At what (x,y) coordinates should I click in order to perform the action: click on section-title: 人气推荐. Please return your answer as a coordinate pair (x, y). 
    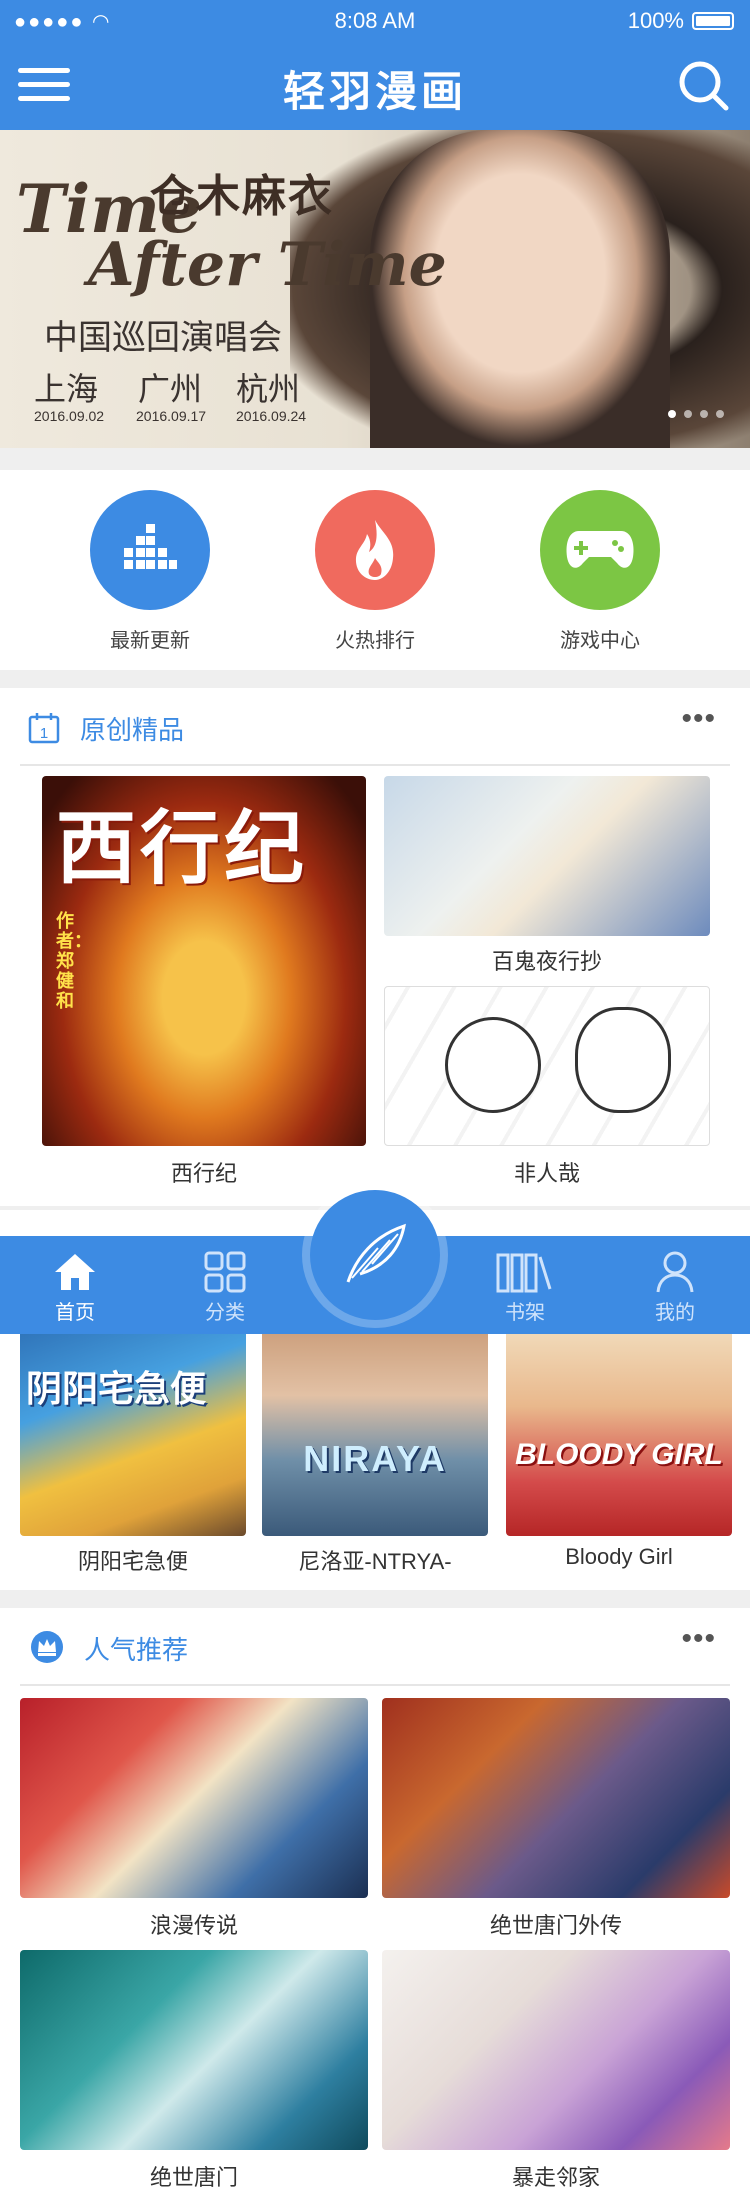
    Looking at the image, I should click on (136, 1650).